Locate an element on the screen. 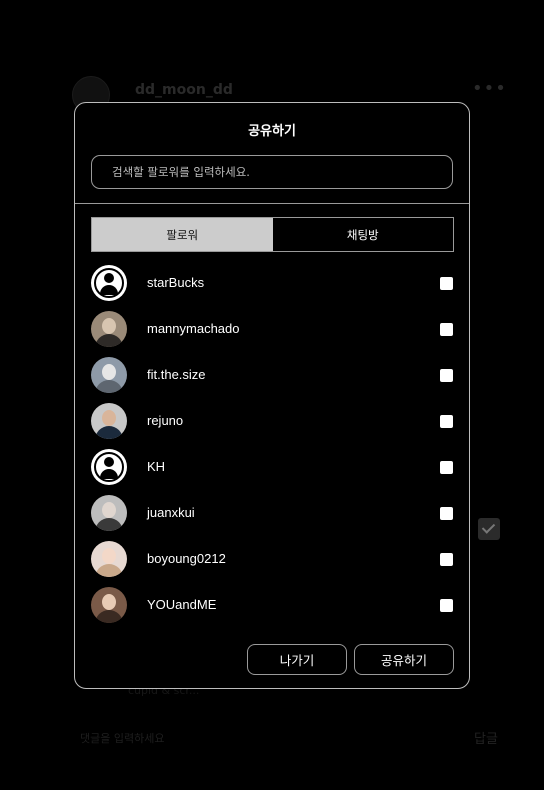 The width and height of the screenshot is (544, 790). follower-name: boyoung0212 is located at coordinates (186, 558).